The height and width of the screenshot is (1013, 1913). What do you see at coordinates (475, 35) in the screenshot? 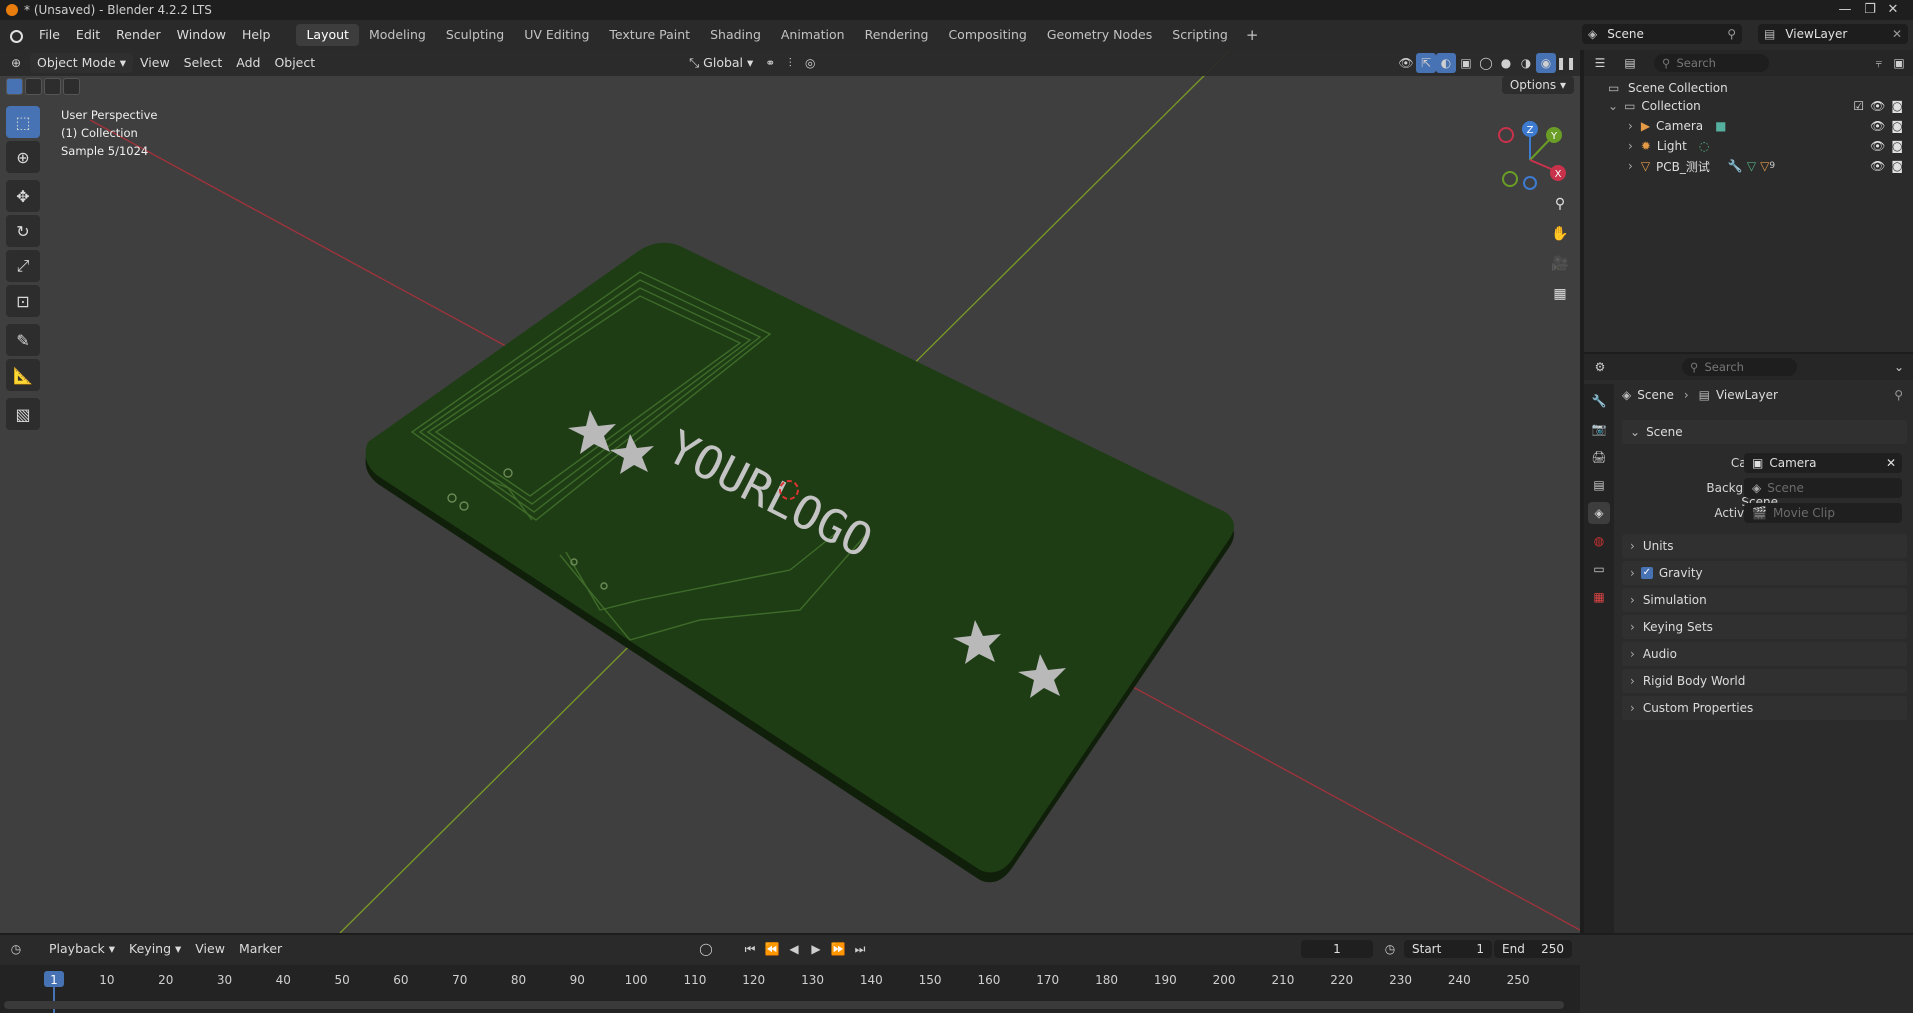
I see `tab-sculpting: Sculpting` at bounding box center [475, 35].